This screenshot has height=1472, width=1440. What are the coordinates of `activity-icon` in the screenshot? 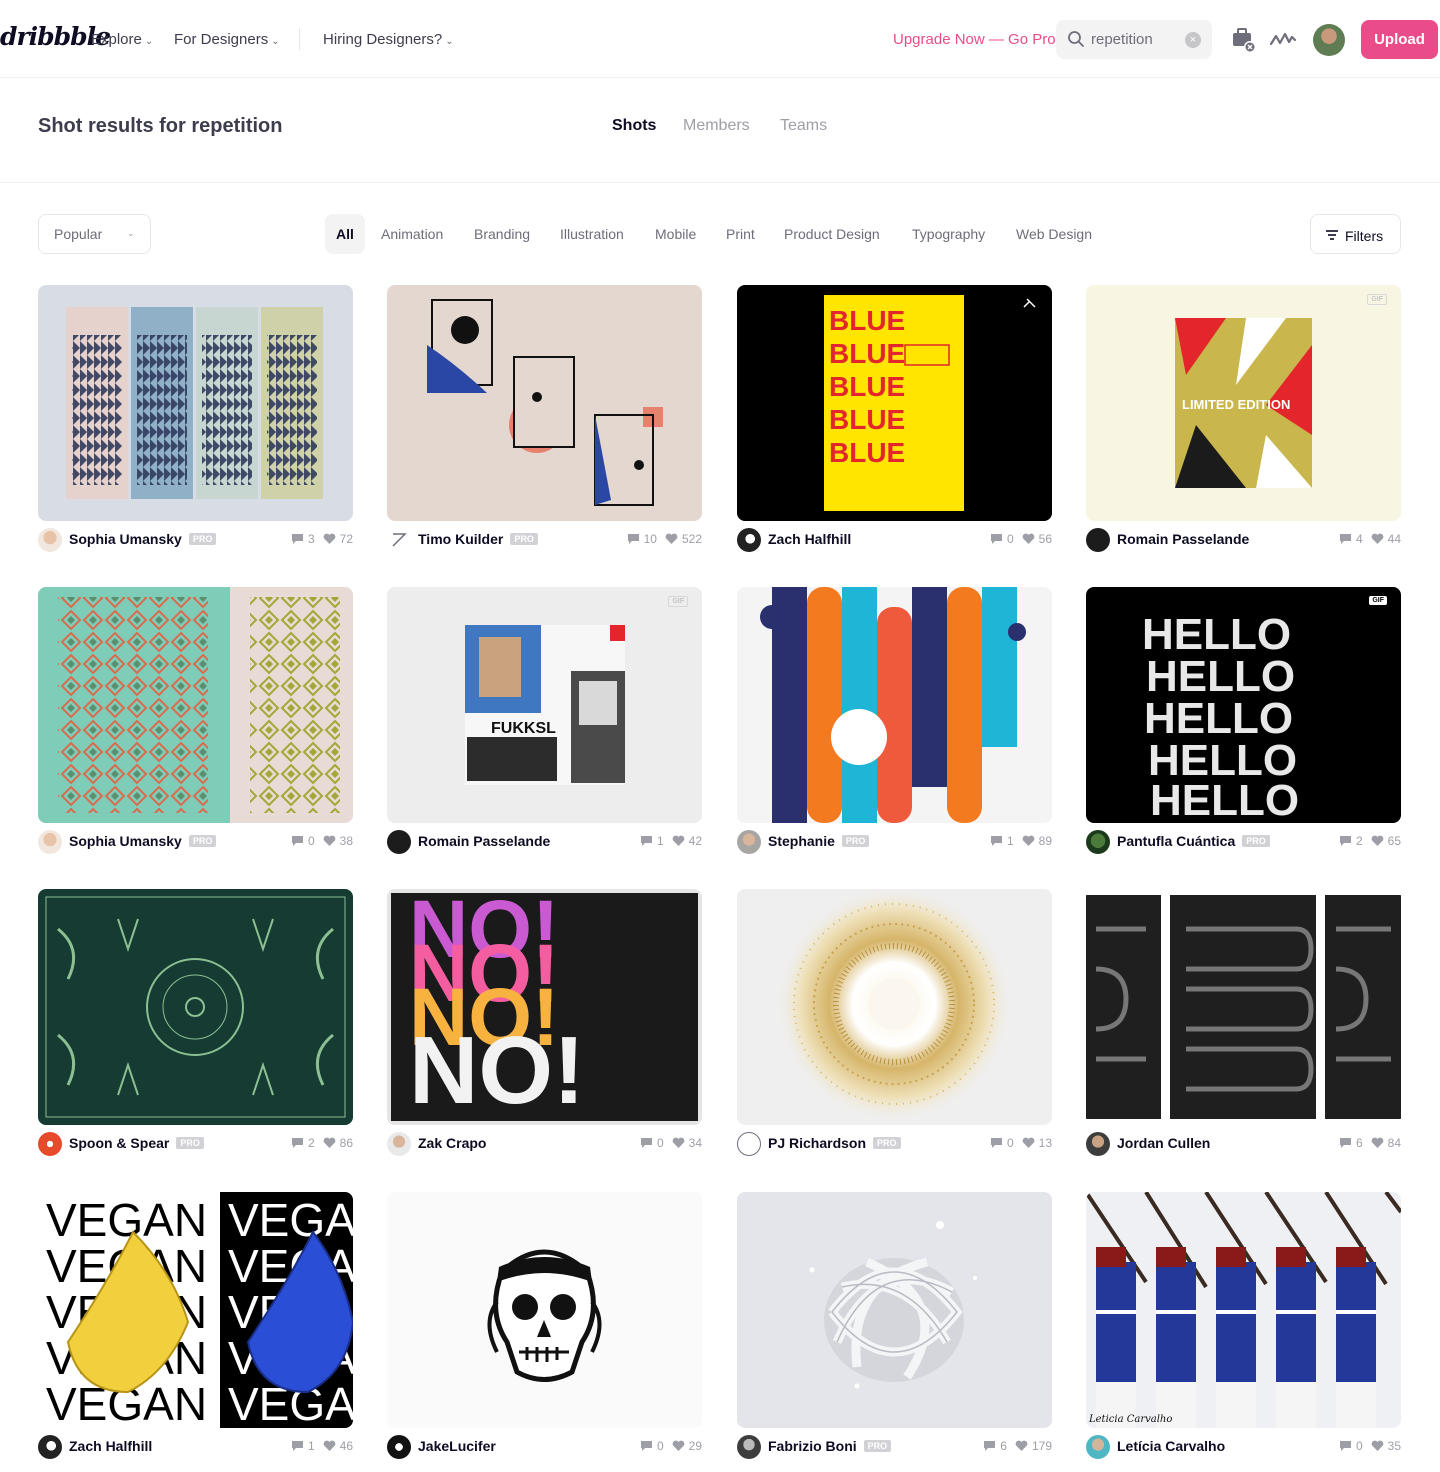 It's located at (1283, 39).